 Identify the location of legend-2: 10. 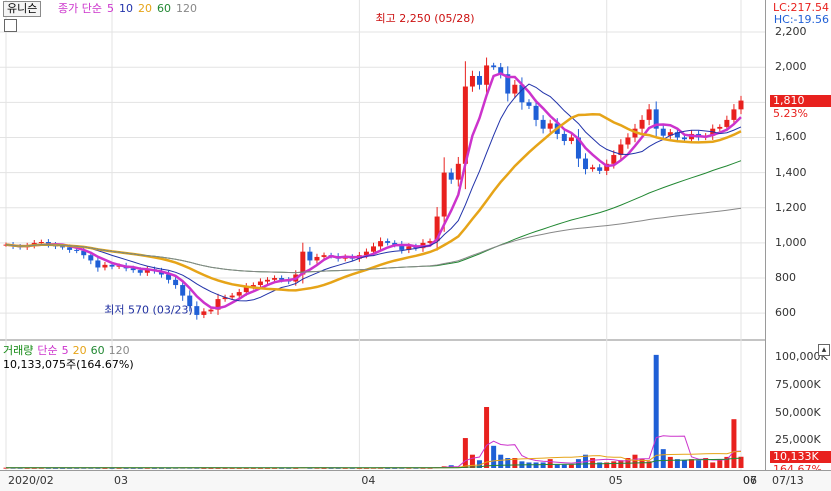
(125, 8).